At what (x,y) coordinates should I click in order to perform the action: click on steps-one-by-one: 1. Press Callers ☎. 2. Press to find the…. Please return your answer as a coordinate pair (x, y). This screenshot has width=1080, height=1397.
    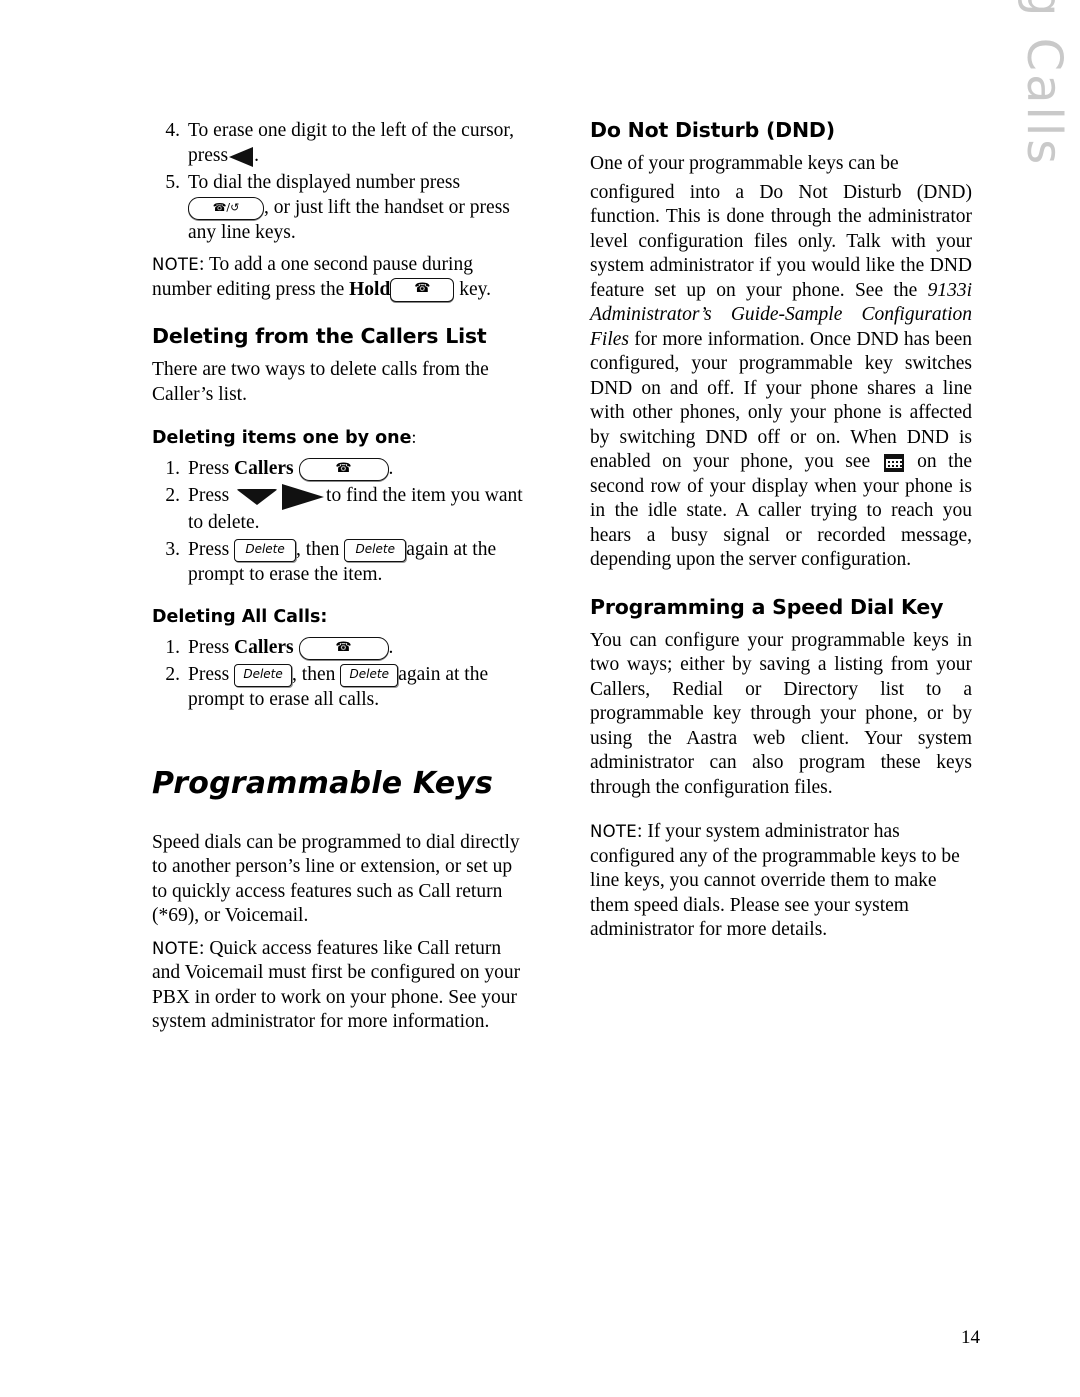
    Looking at the image, I should click on (338, 521).